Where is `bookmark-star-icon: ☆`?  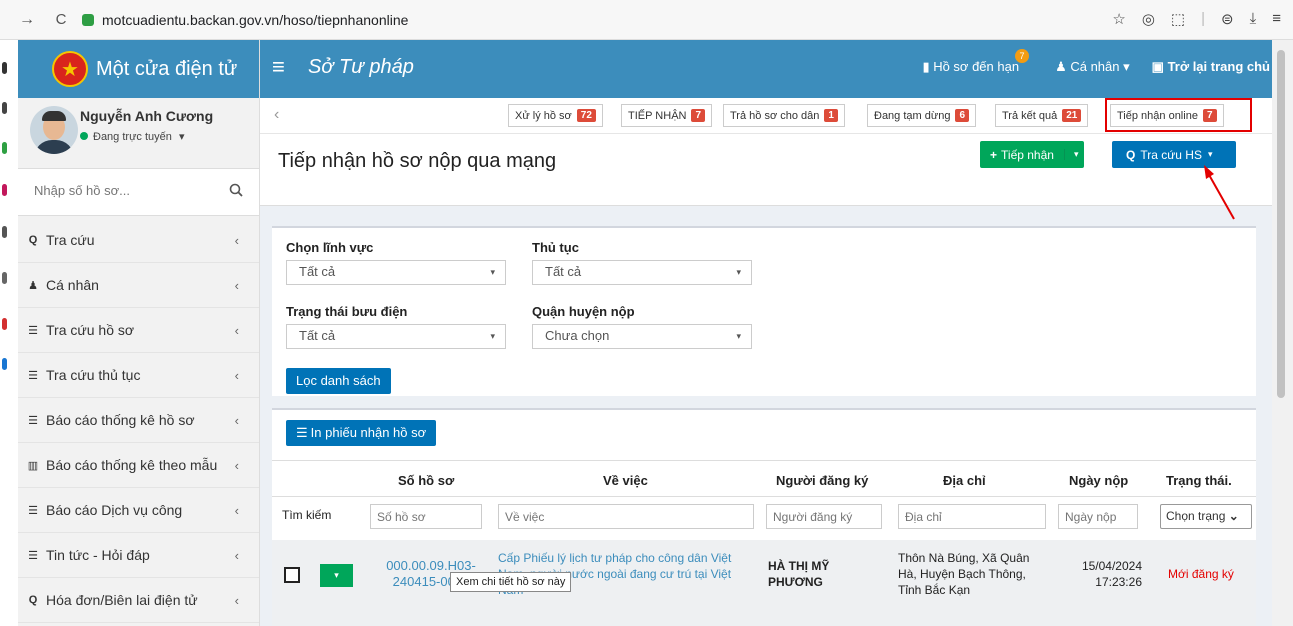 bookmark-star-icon: ☆ is located at coordinates (1118, 19).